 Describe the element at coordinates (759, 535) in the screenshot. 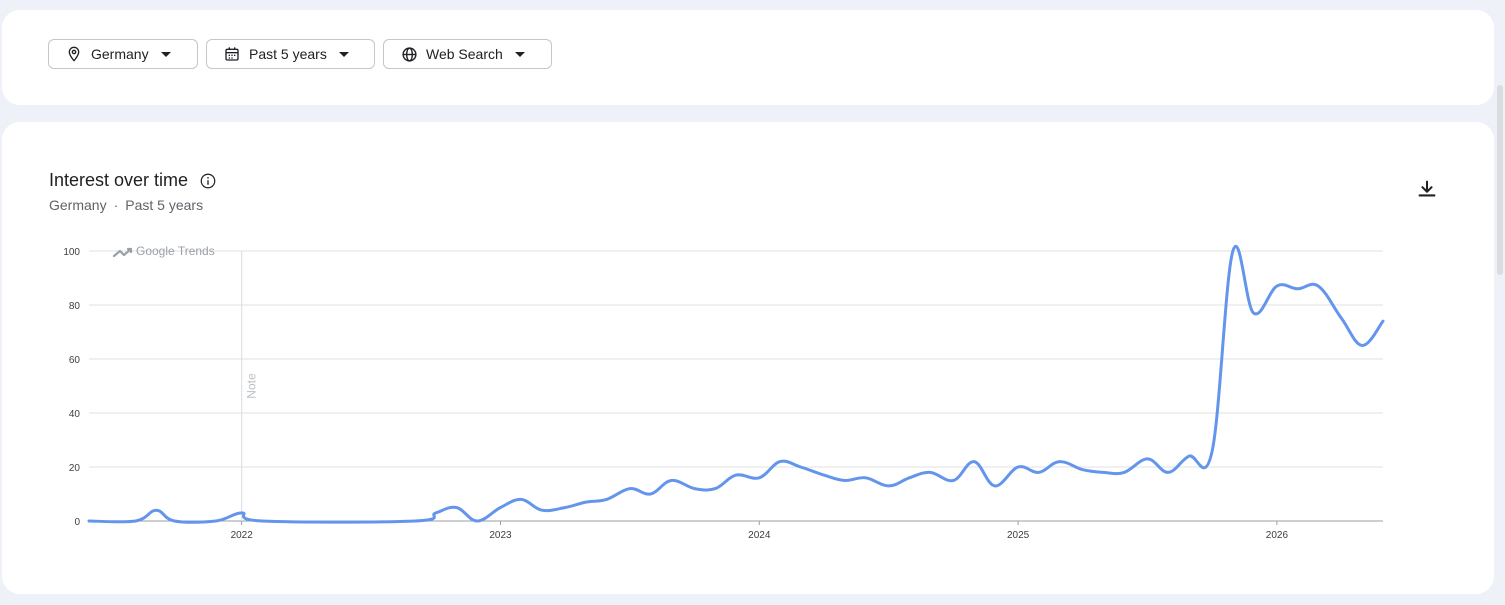

I see `x-tick-label: 2024` at that location.